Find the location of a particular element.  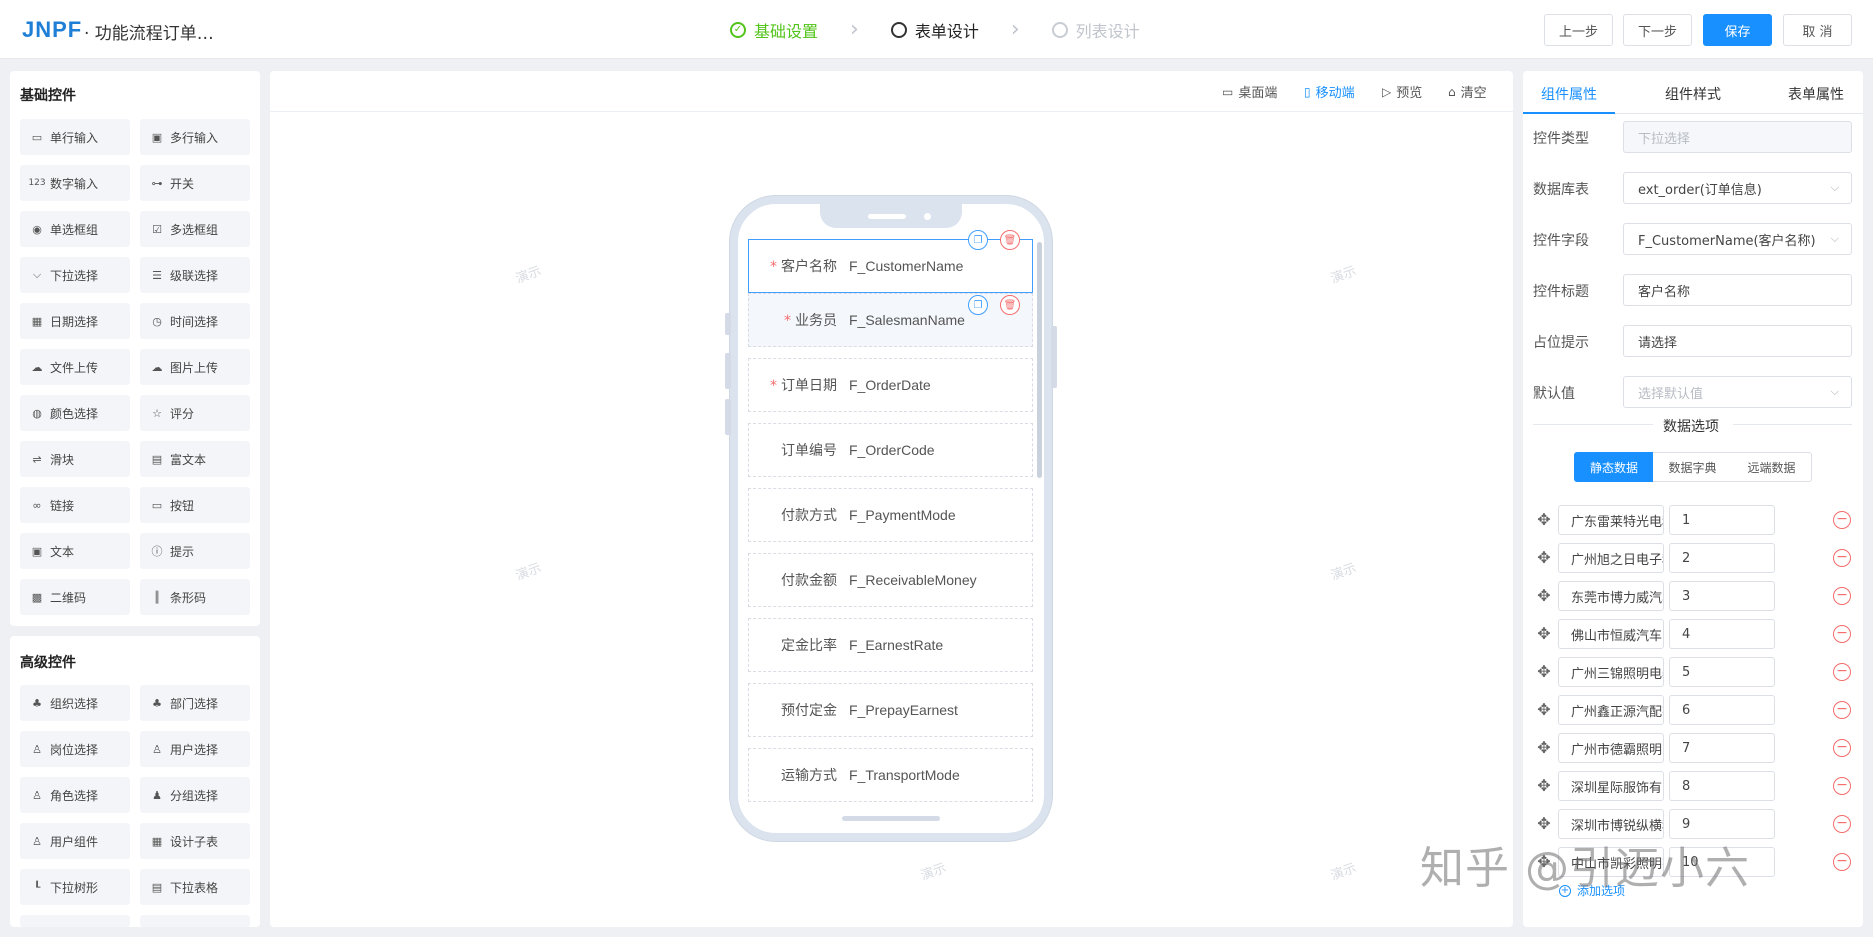

tab-component-props: 组件属性 is located at coordinates (1569, 94).